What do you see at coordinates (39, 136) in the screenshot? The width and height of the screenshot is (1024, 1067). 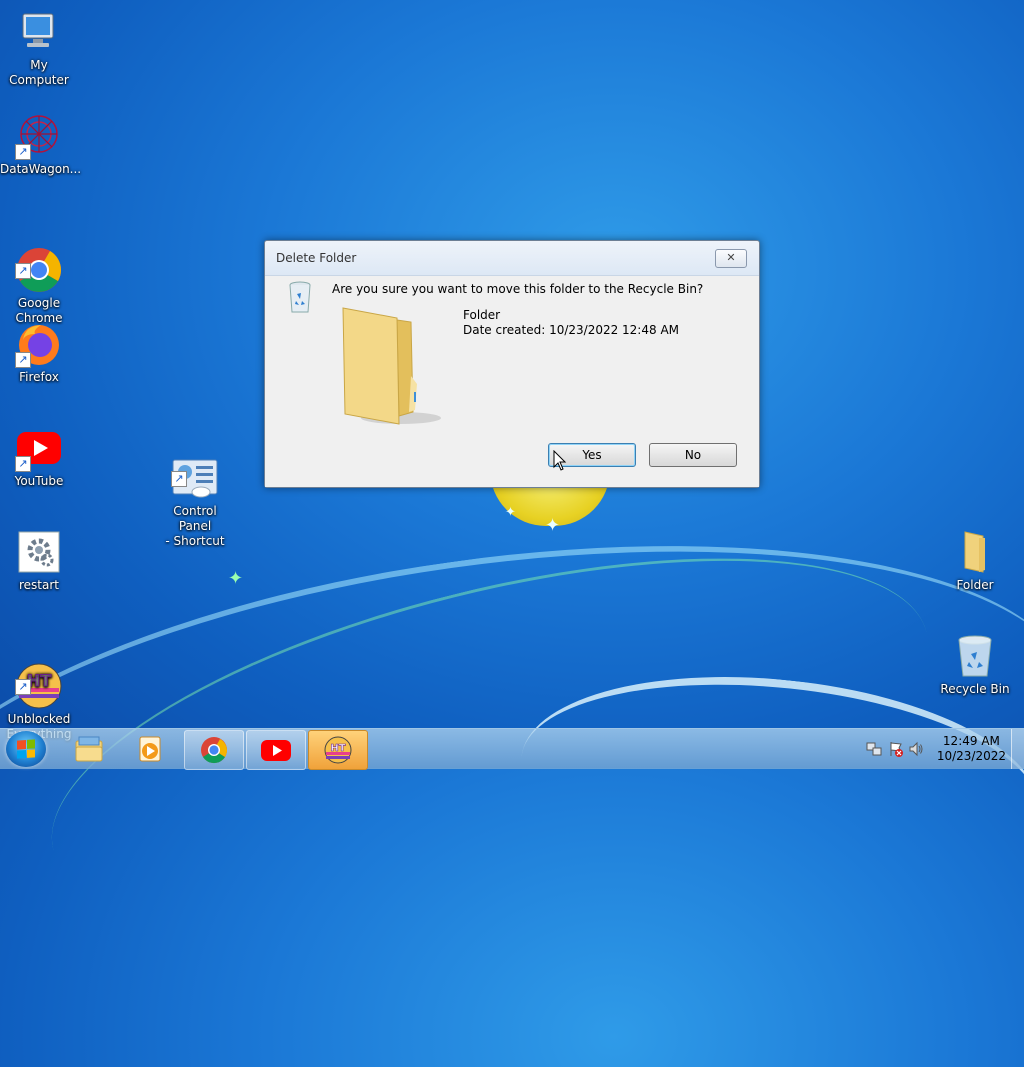 I see `datawagon-icon: ↗` at bounding box center [39, 136].